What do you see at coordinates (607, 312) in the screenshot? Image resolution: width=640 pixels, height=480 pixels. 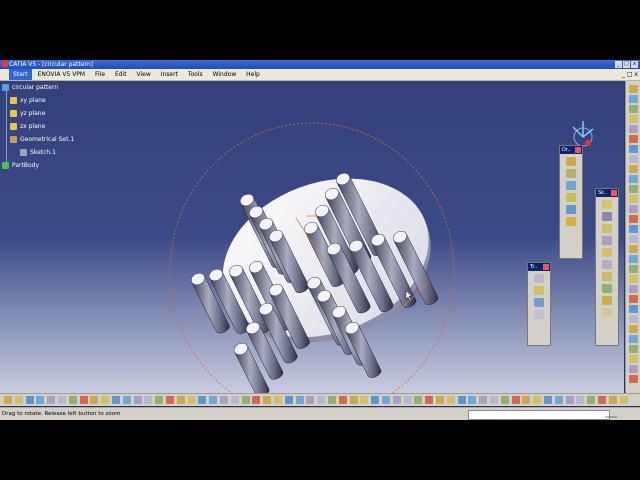 I see `remove-loft-icon` at bounding box center [607, 312].